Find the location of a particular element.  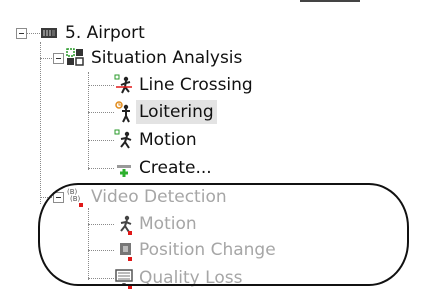

loitering-icon is located at coordinates (124, 112).